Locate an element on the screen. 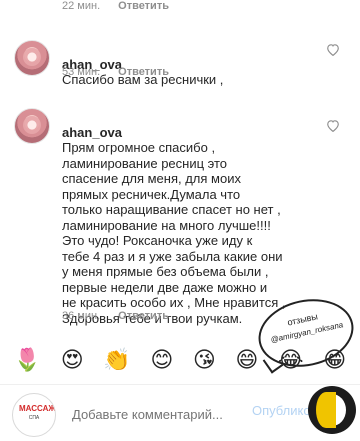  comment-time: 36 мин. is located at coordinates (81, 316).